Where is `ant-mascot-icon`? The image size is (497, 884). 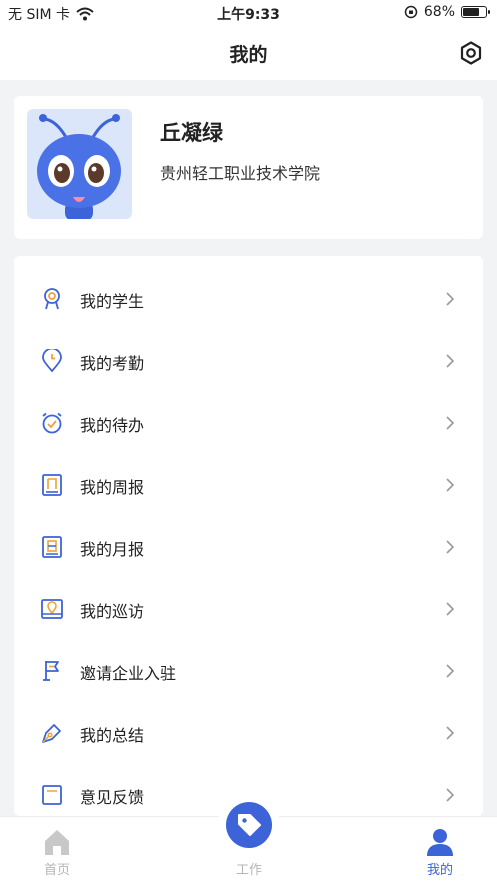
ant-mascot-icon is located at coordinates (79, 166).